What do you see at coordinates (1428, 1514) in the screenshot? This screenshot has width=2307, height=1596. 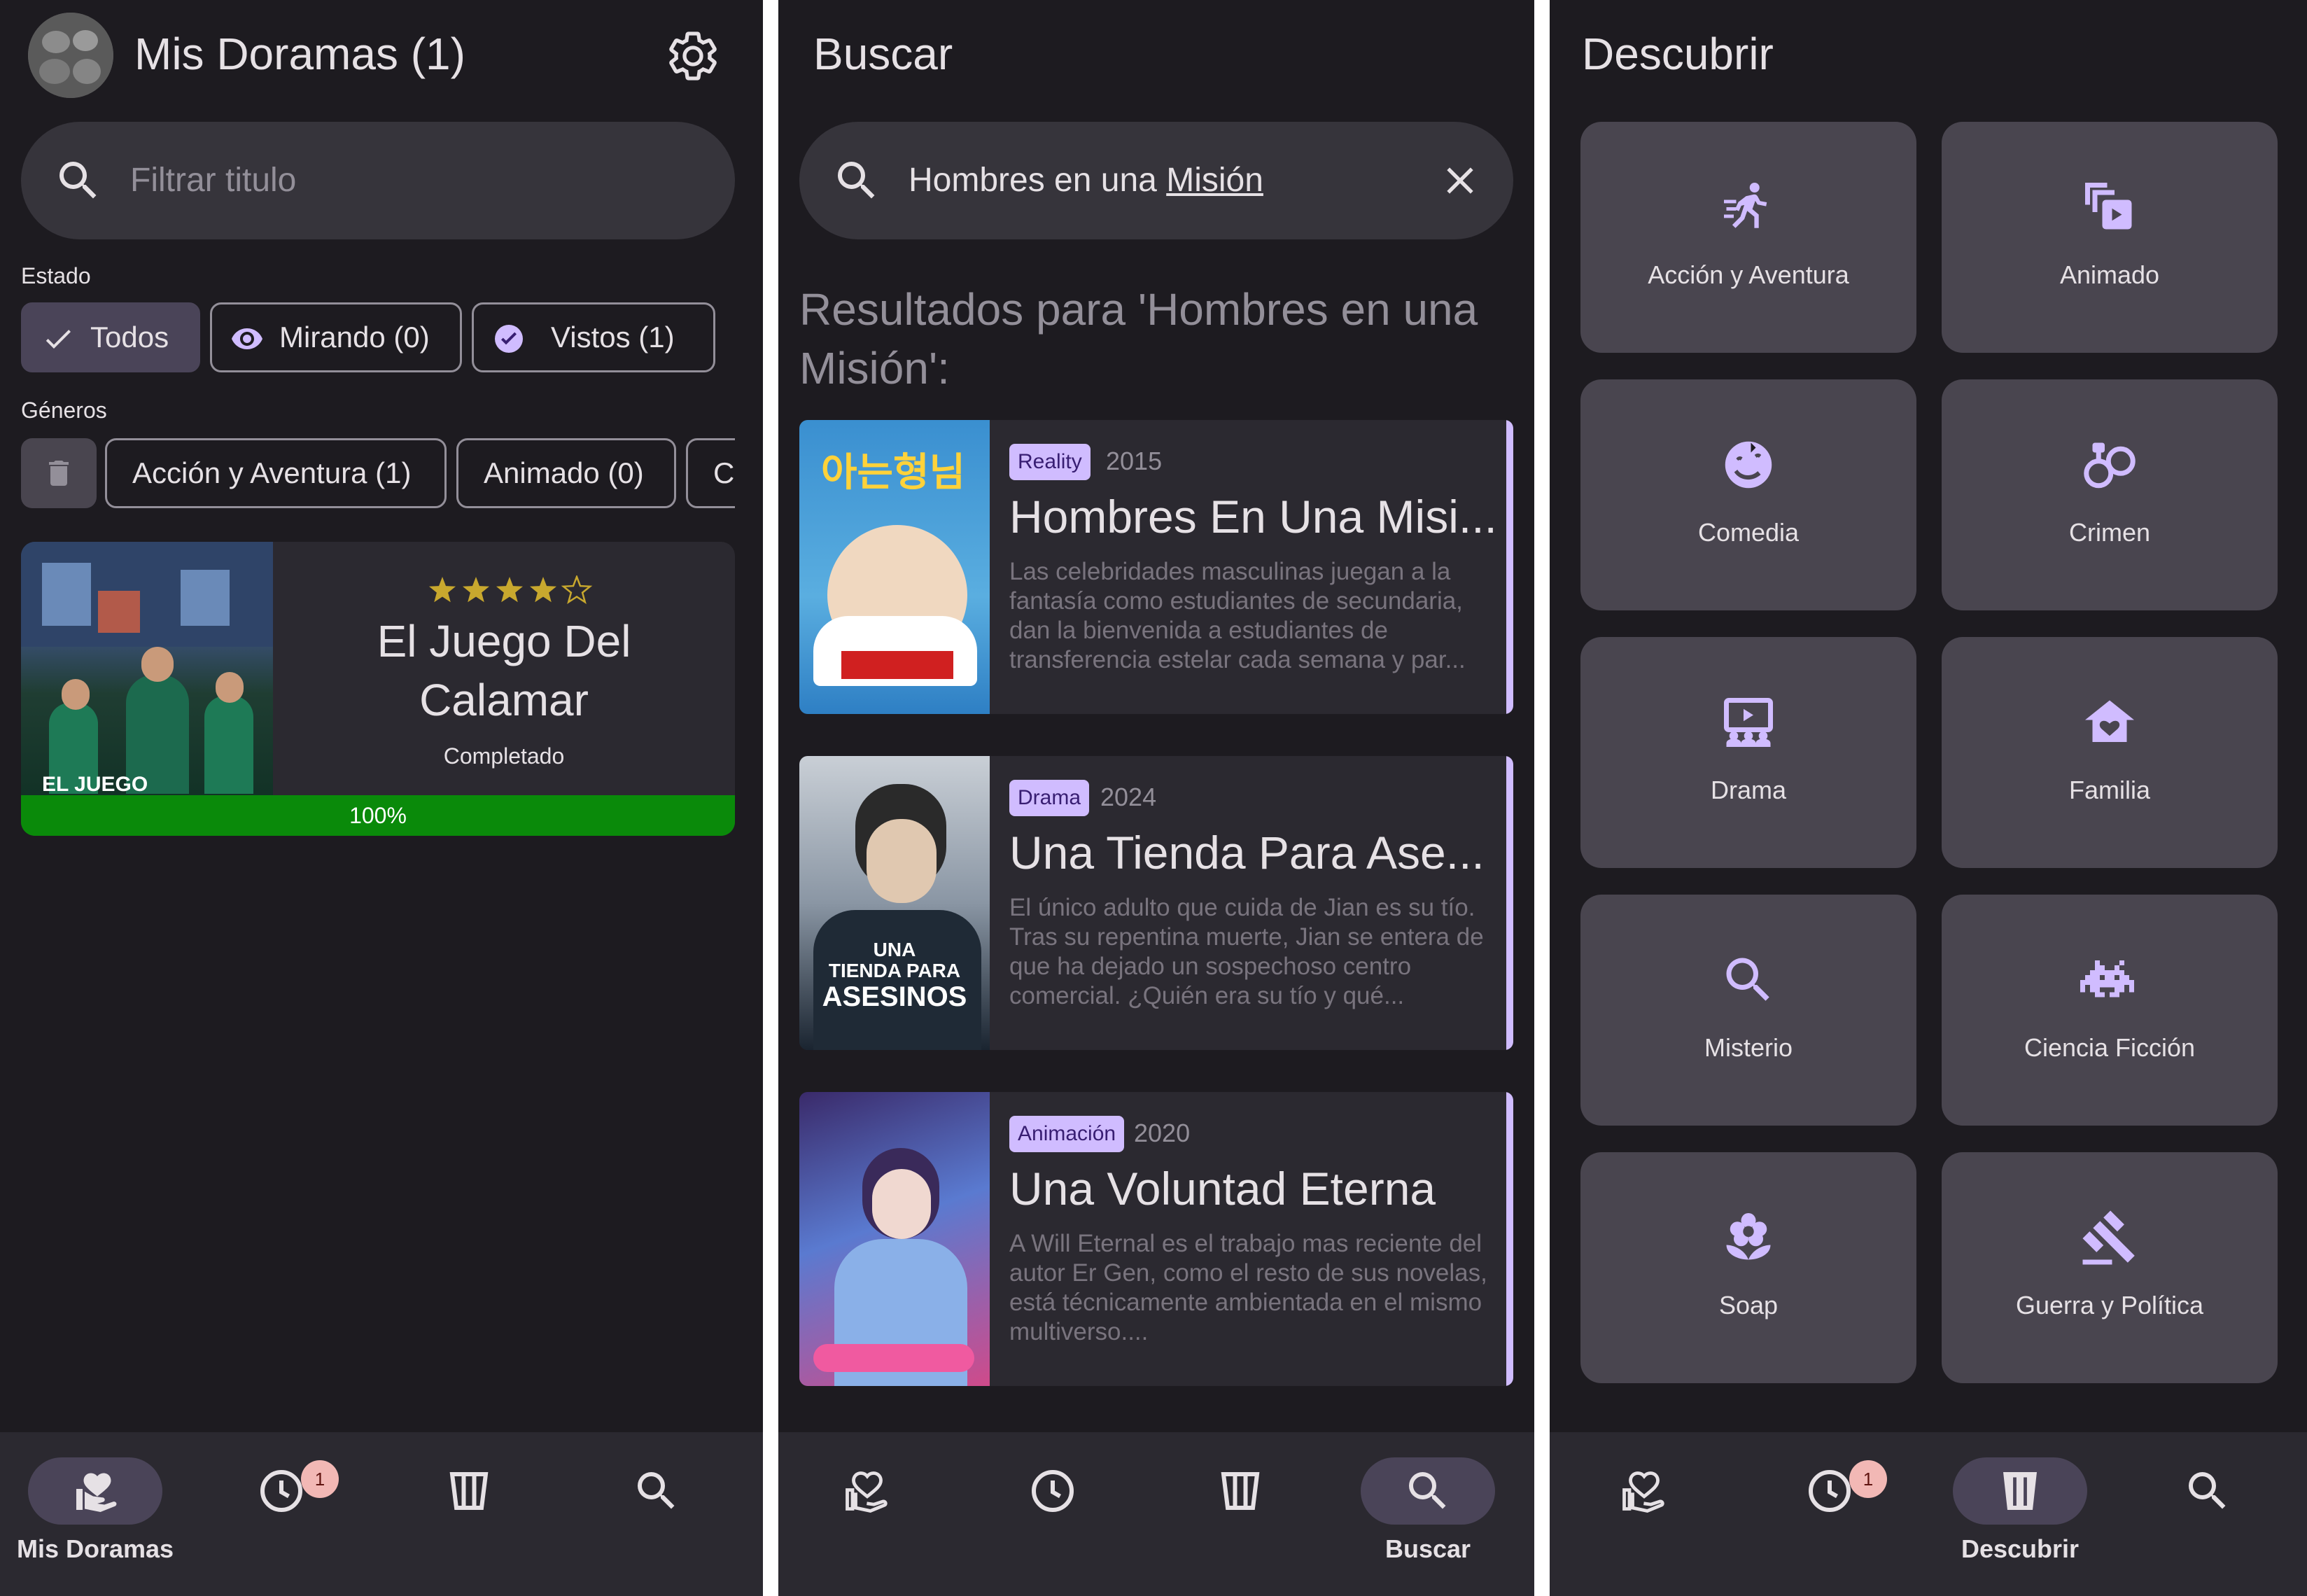 I see `nav-buscar: Buscar` at bounding box center [1428, 1514].